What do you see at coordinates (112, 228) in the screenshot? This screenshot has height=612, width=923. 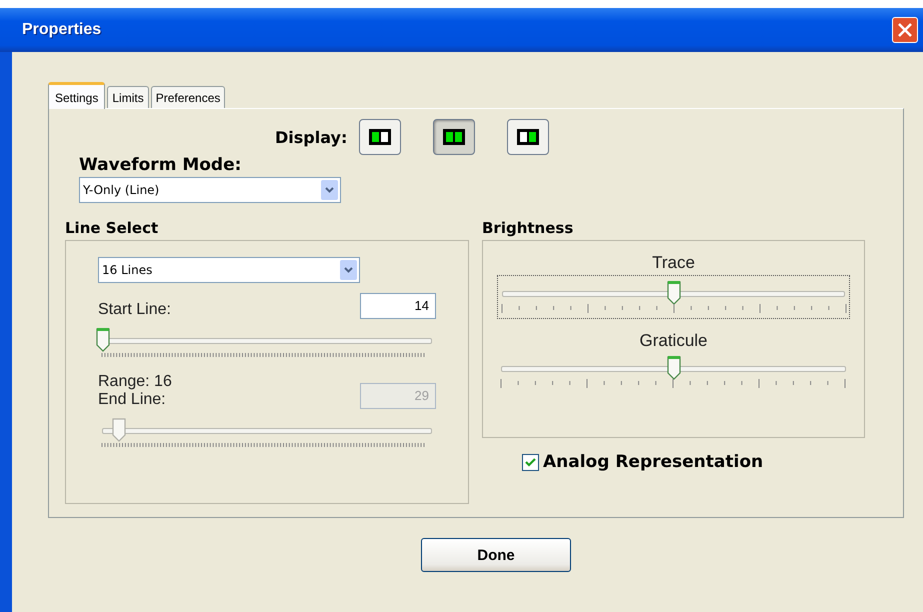 I see `section-heading: Line Select` at bounding box center [112, 228].